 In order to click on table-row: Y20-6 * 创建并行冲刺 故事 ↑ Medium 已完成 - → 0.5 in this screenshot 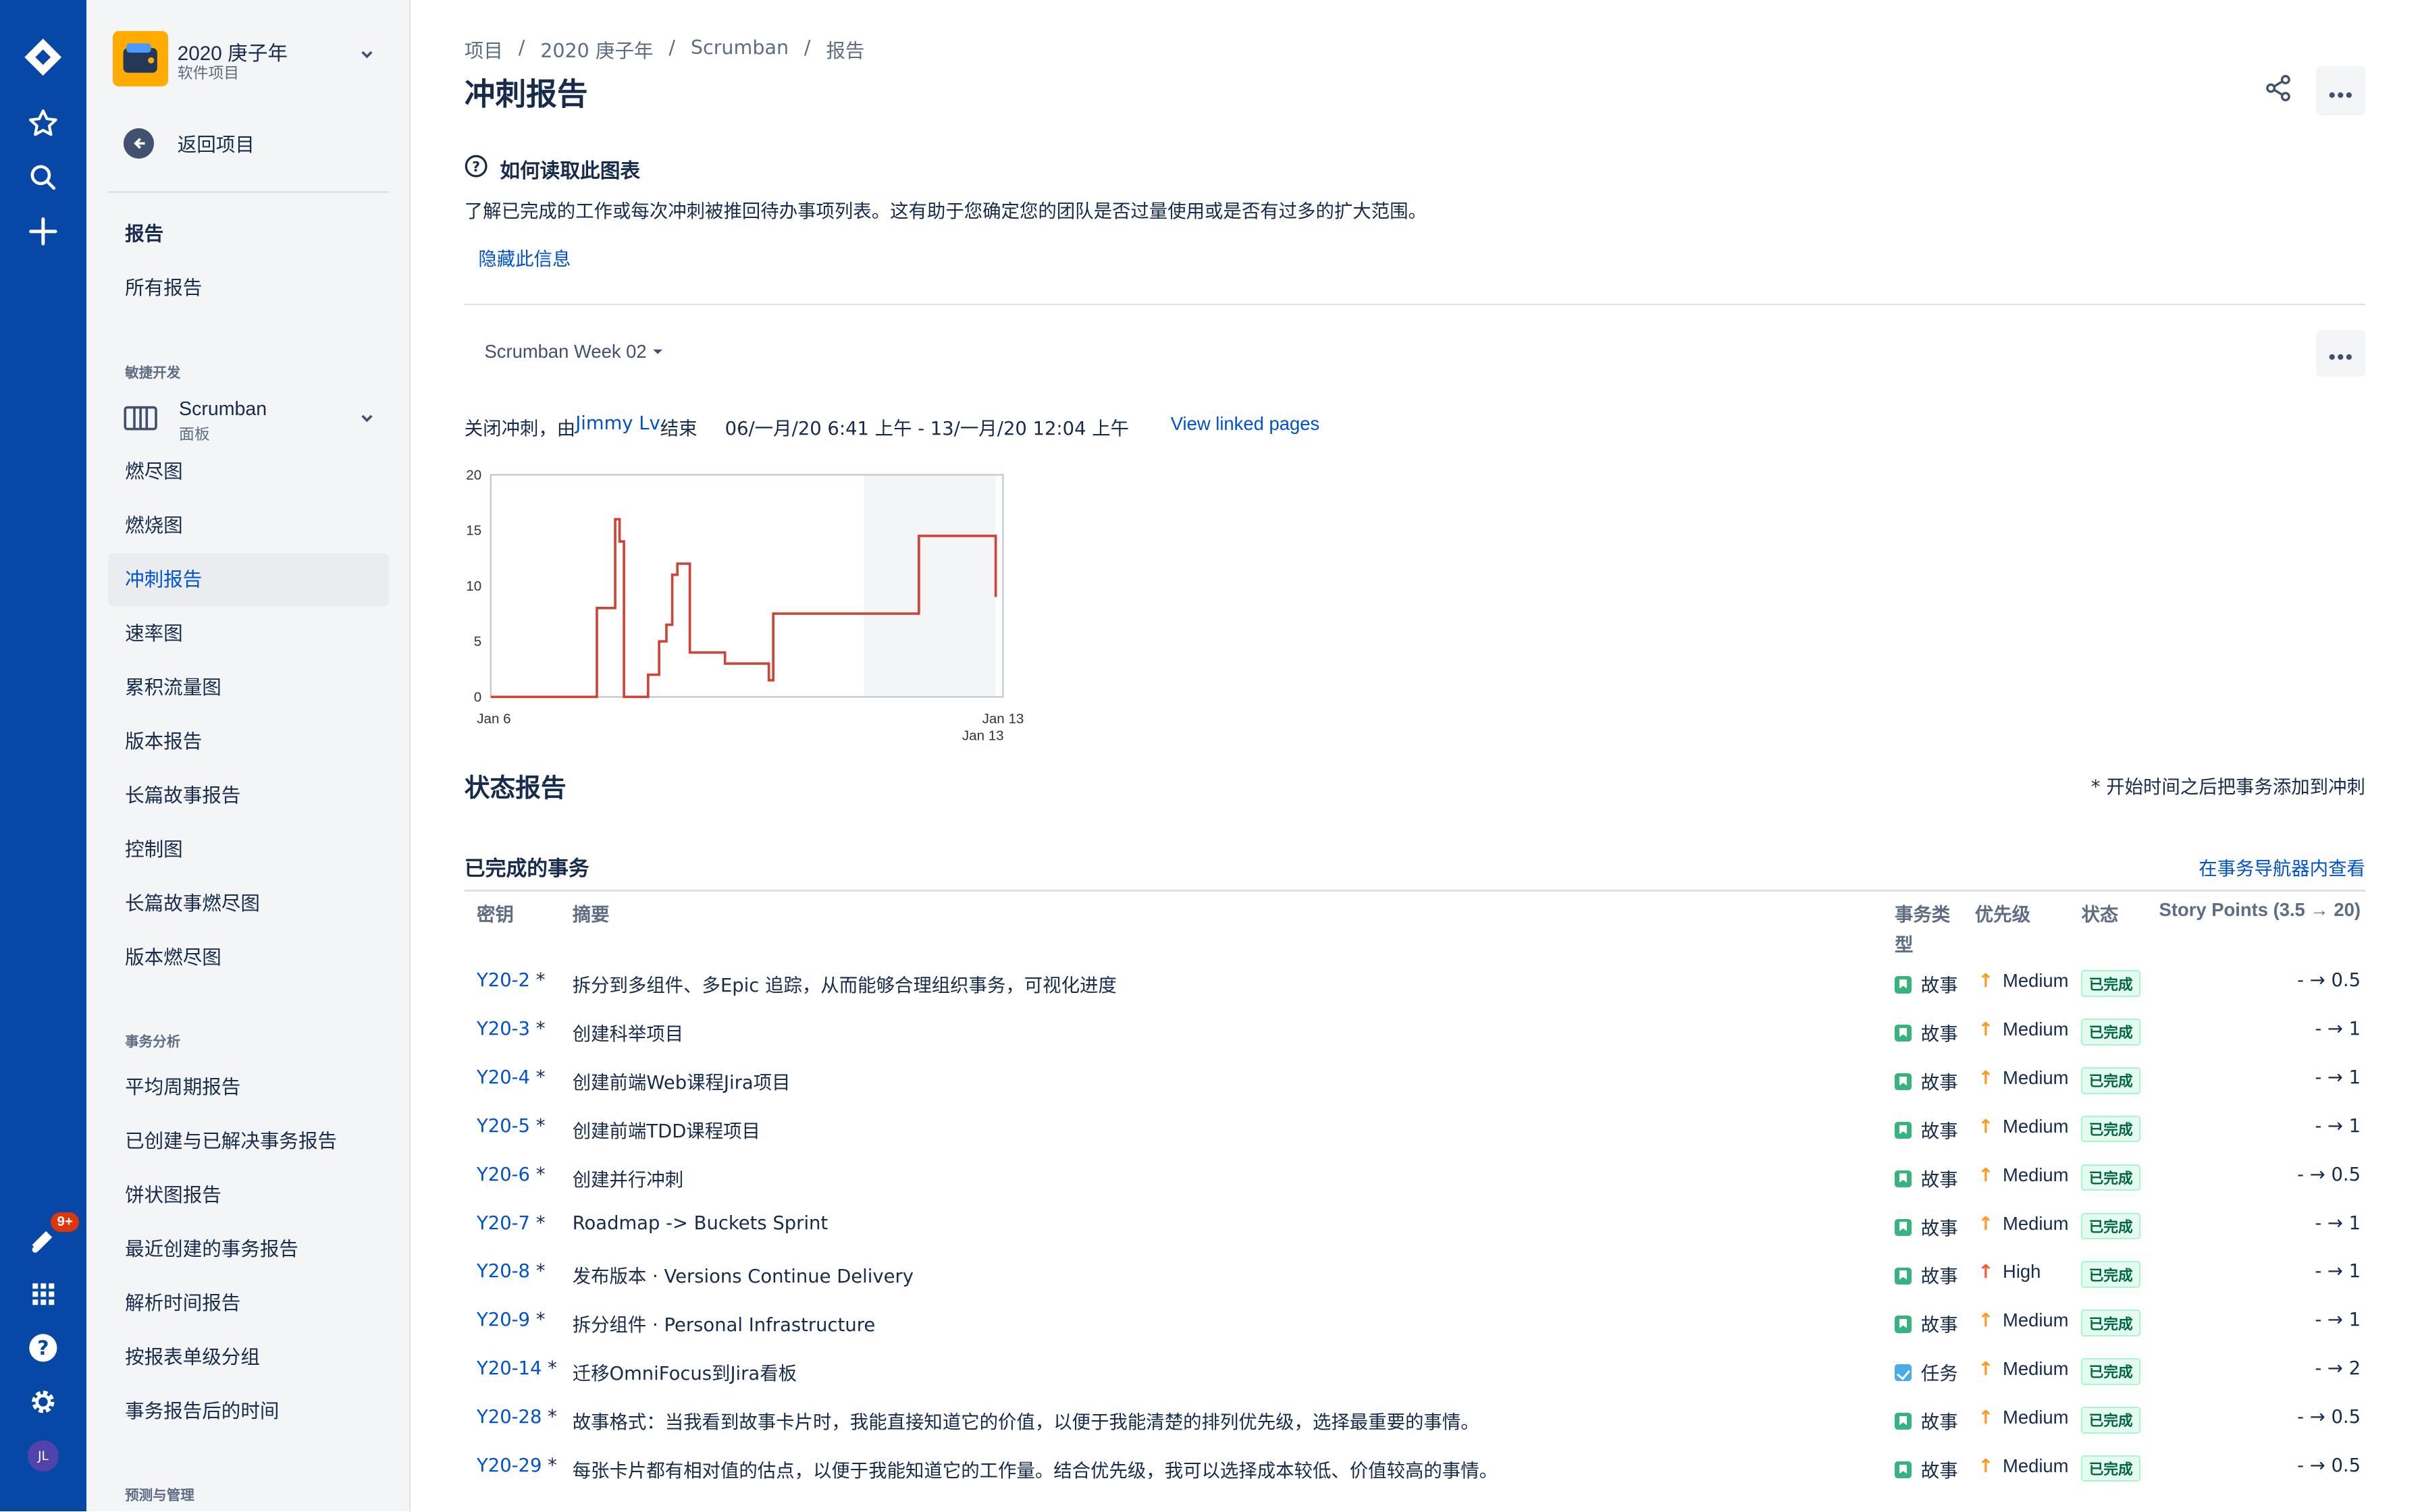, I will do `click(1415, 1188)`.